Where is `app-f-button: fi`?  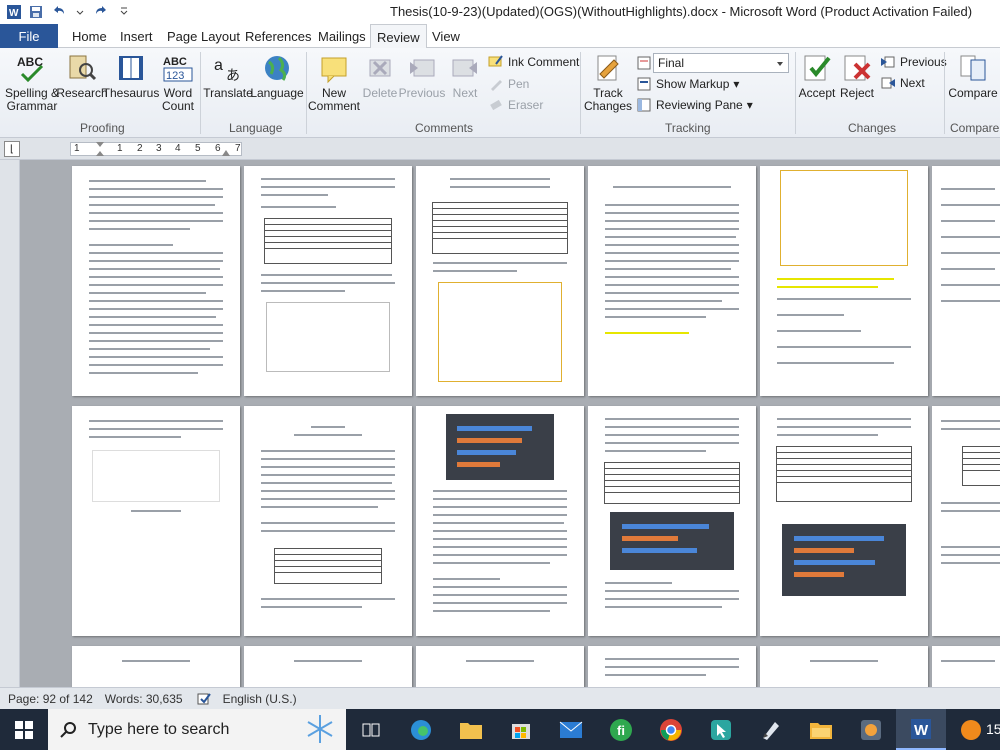
app-f-button: fi is located at coordinates (621, 729).